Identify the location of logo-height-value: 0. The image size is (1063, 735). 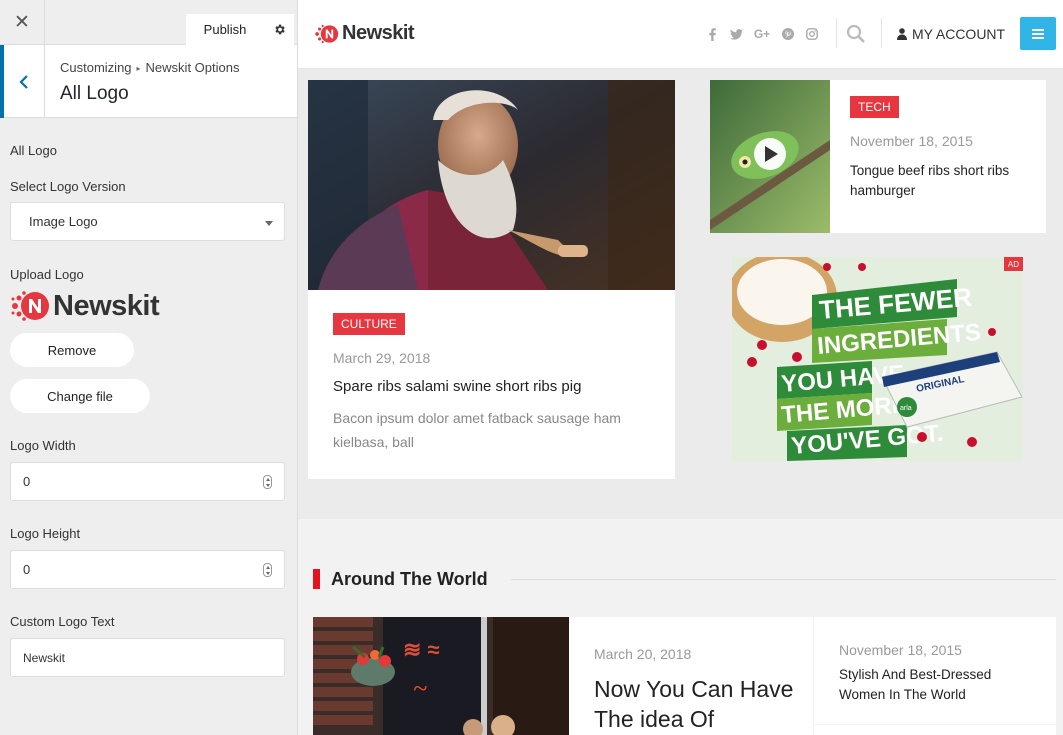
(27, 569).